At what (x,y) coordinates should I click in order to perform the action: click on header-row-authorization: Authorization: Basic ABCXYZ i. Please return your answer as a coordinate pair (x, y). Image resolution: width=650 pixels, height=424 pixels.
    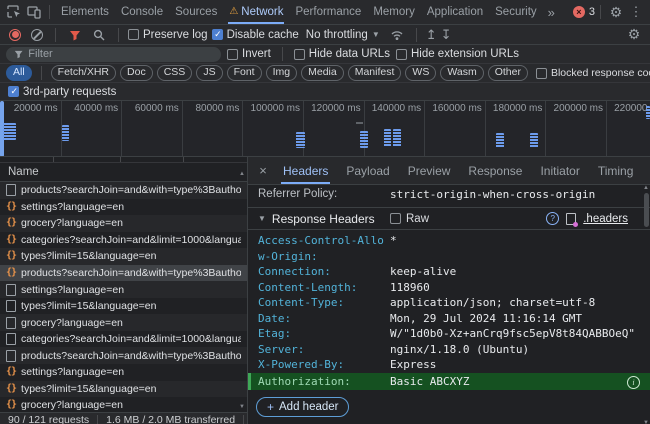
    Looking at the image, I should click on (449, 381).